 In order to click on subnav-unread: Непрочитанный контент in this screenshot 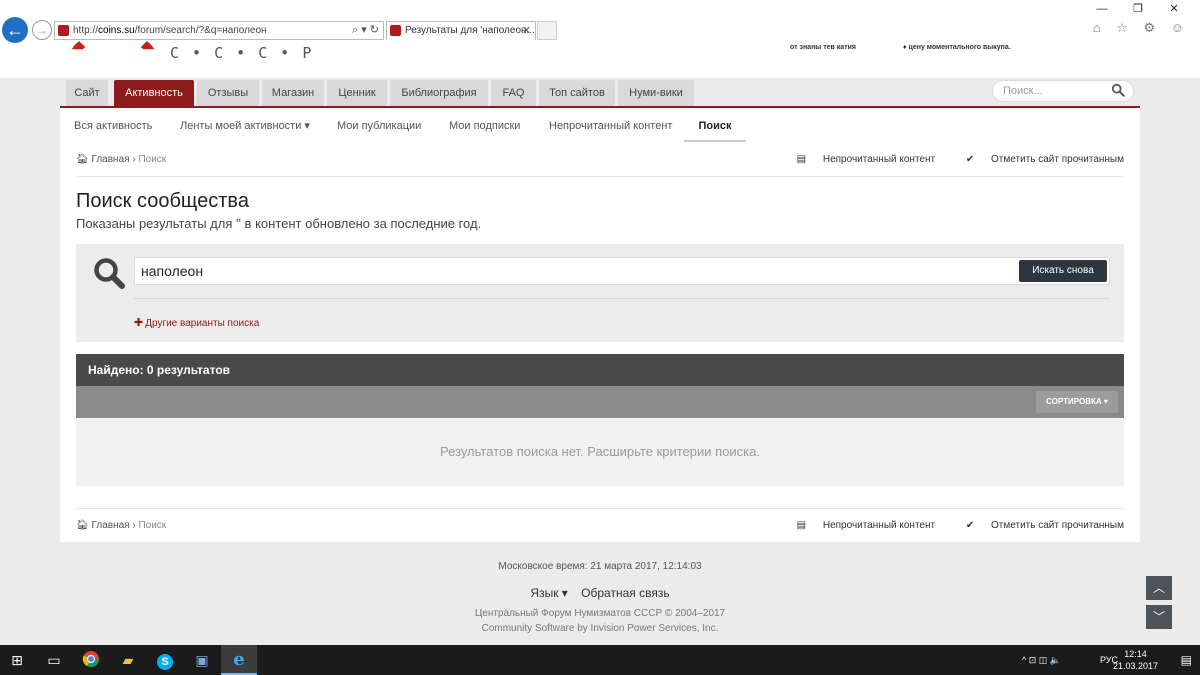, I will do `click(610, 125)`.